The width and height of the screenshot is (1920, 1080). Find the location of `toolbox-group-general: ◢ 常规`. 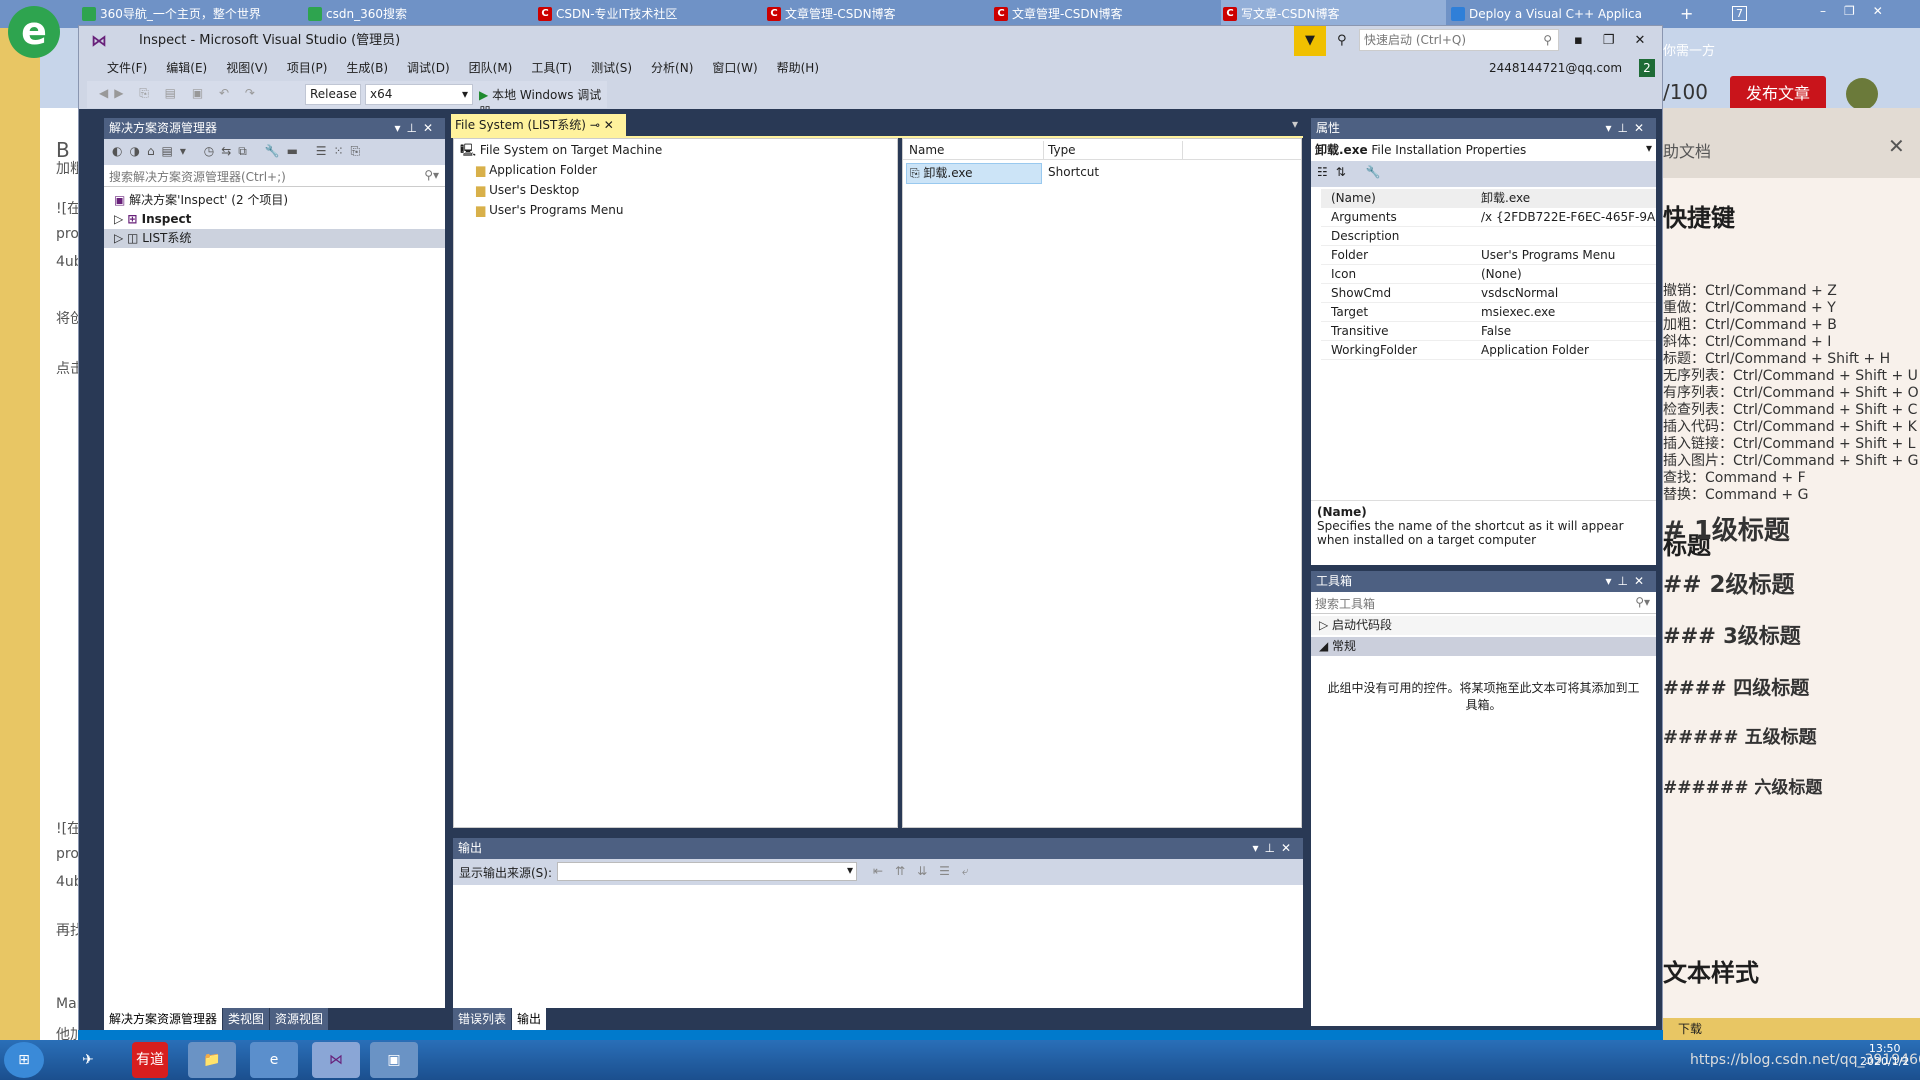

toolbox-group-general: ◢ 常规 is located at coordinates (1483, 646).